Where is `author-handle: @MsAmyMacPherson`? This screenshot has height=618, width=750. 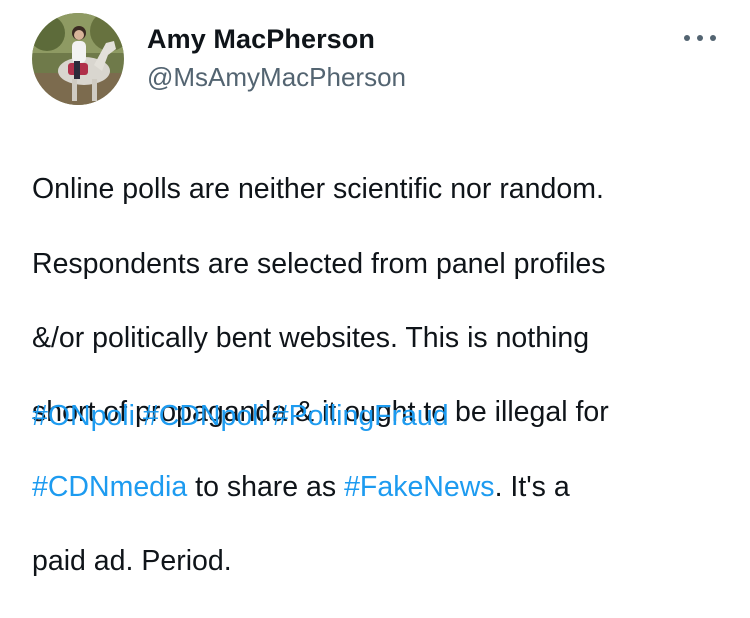 author-handle: @MsAmyMacPherson is located at coordinates (276, 77).